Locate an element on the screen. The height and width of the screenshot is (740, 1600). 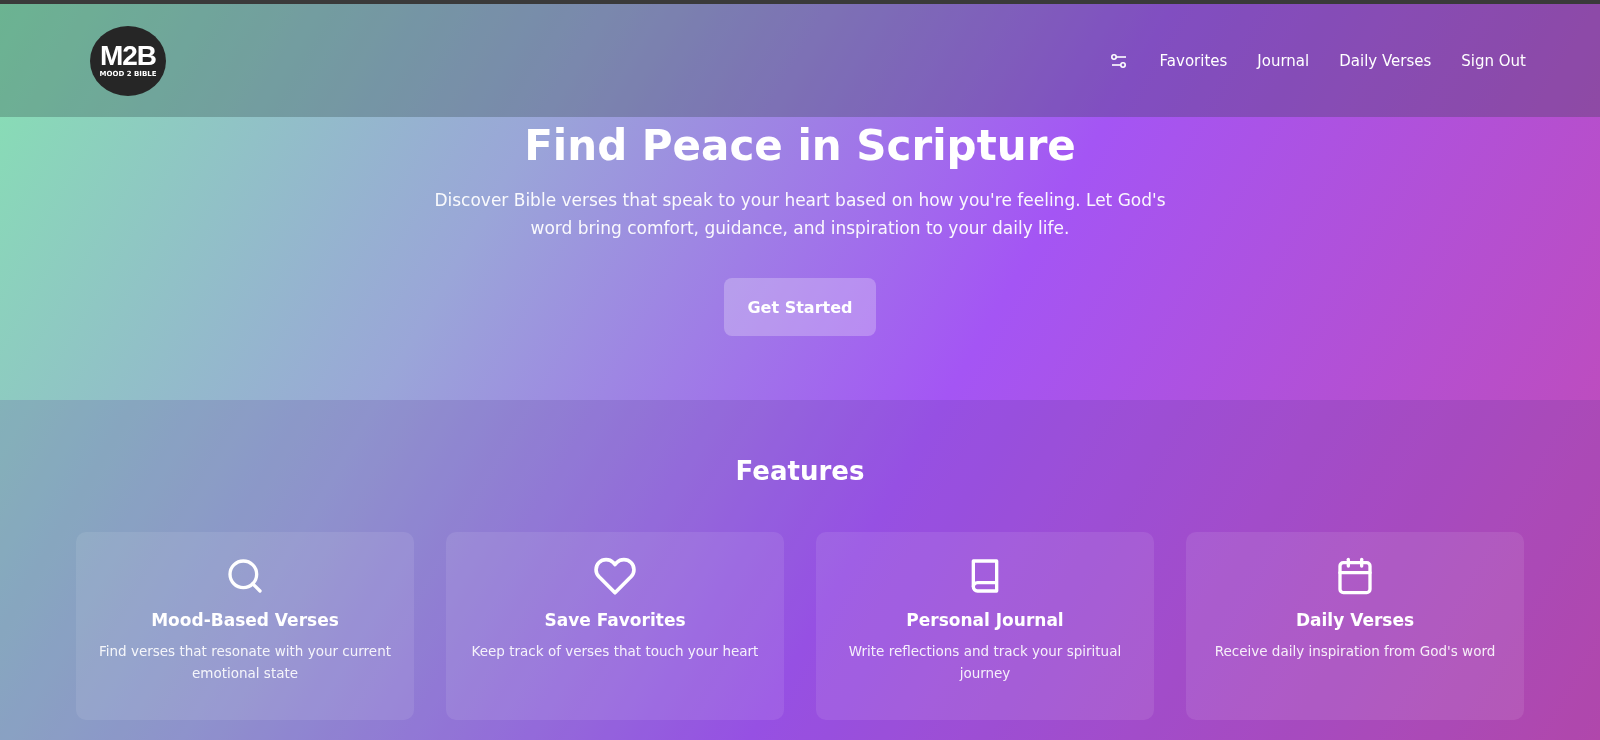
nav-link: Favorites is located at coordinates (1193, 60).